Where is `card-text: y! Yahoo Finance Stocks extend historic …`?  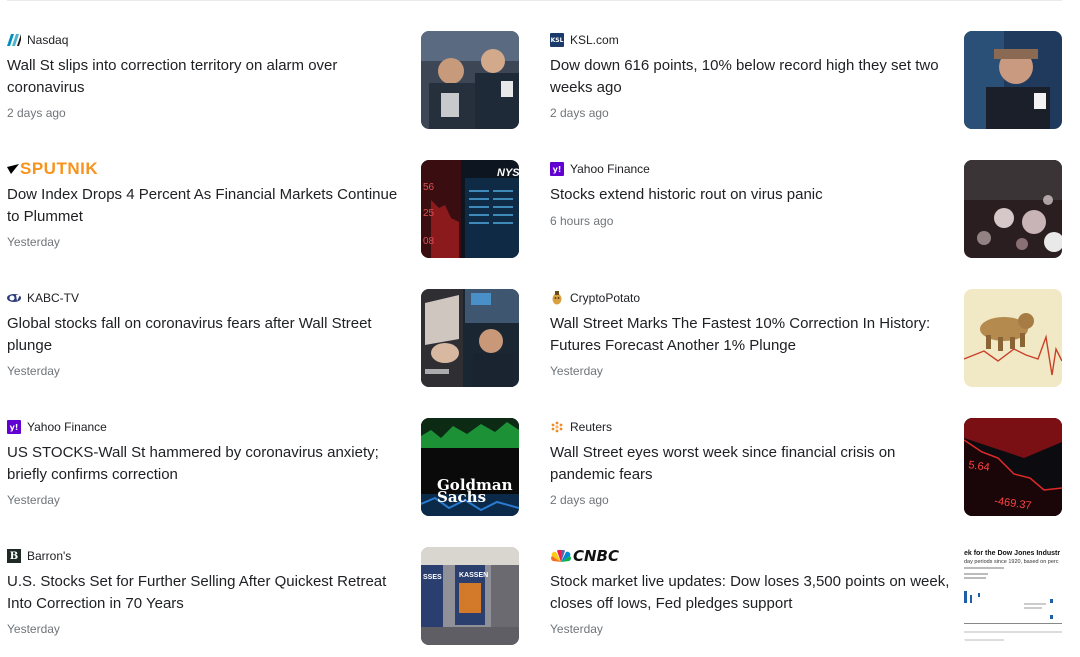
card-text: y! Yahoo Finance Stocks extend historic … is located at coordinates (750, 209).